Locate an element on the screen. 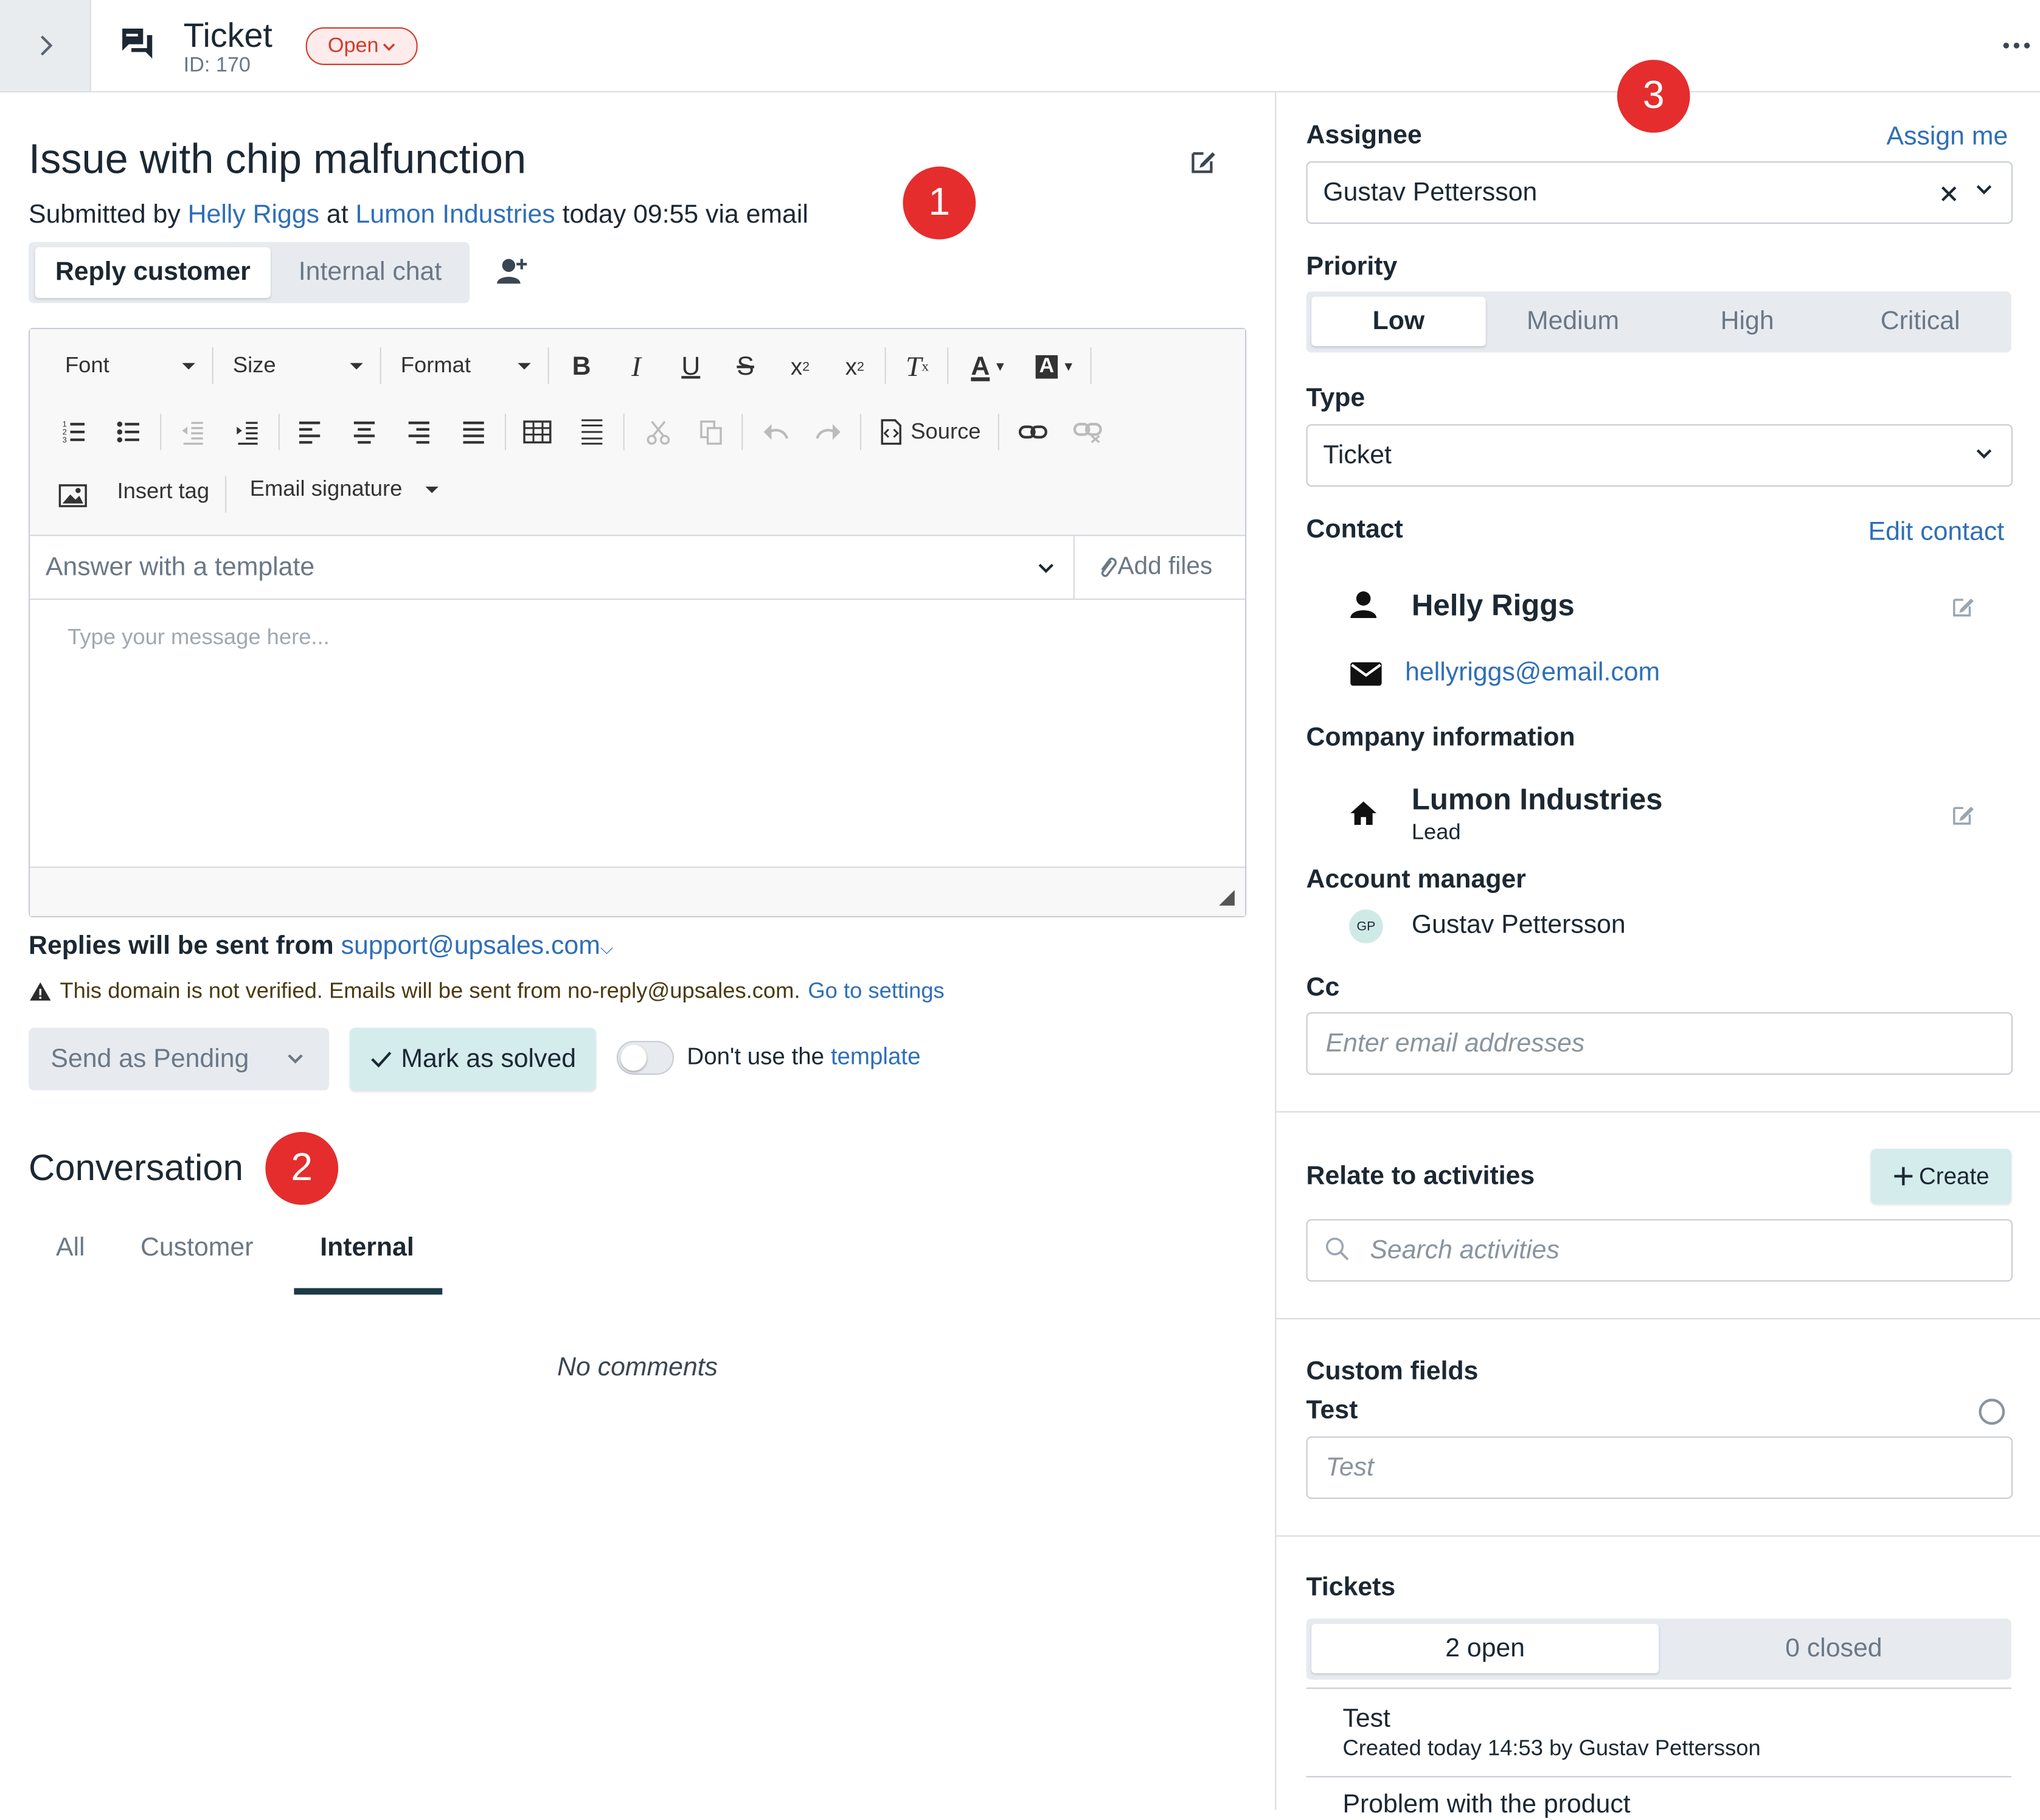 This screenshot has width=2040, height=1820. add-user-icon is located at coordinates (513, 272).